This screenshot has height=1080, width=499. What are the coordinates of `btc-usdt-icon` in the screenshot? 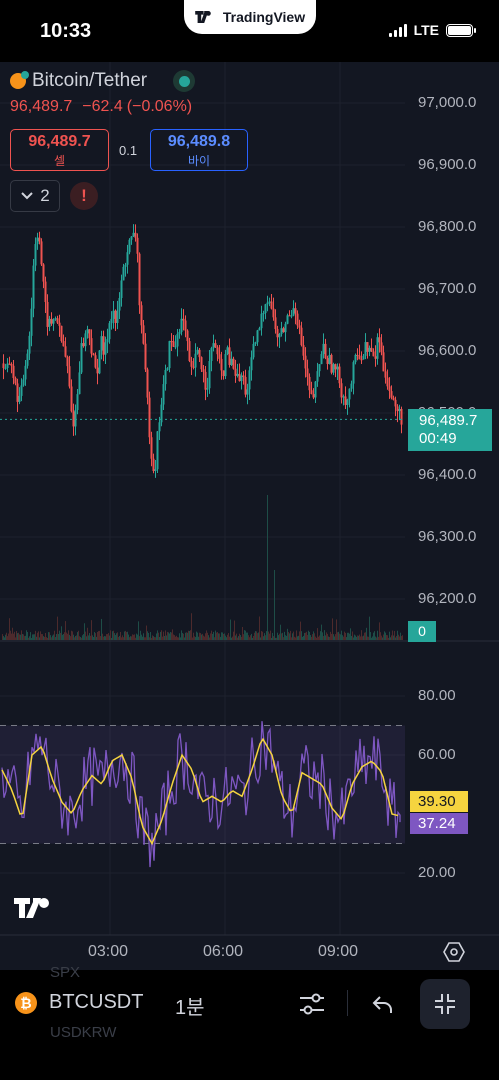 It's located at (19, 80).